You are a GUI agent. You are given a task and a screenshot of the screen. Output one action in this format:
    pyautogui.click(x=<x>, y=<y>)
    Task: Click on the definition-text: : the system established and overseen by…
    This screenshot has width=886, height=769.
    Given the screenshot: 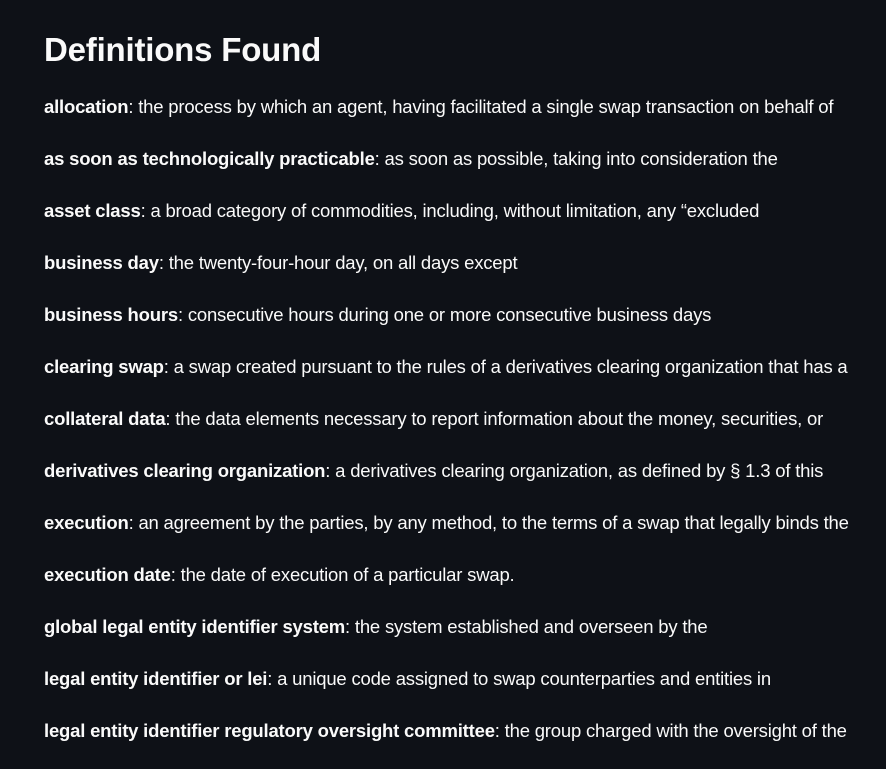 What is the action you would take?
    pyautogui.click(x=526, y=626)
    